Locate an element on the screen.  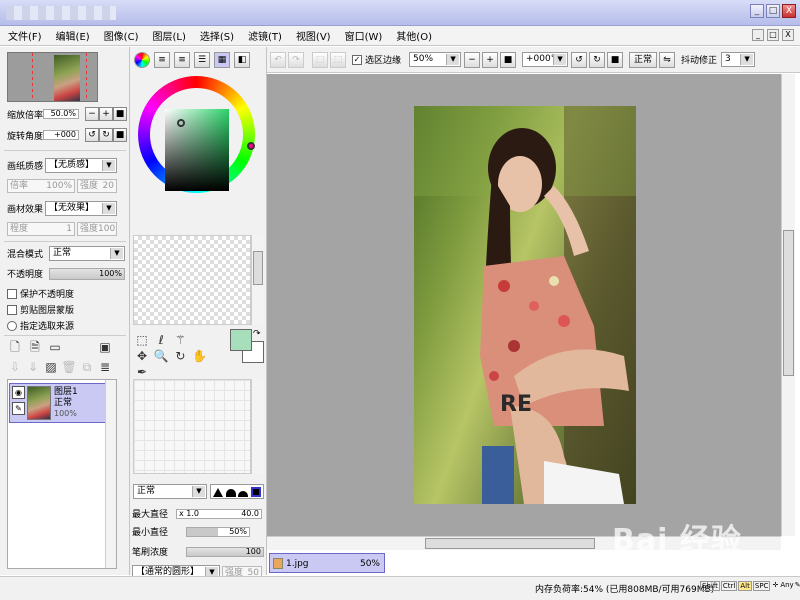
swap-colors-icon: ↷ is located at coordinates (257, 334).